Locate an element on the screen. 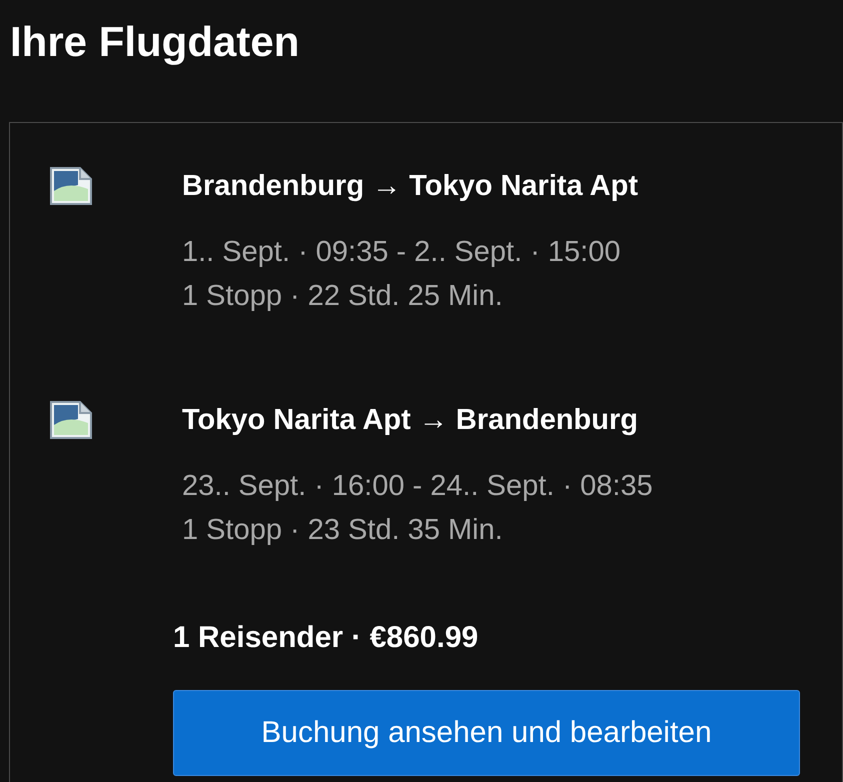 Image resolution: width=843 pixels, height=782 pixels. price-summary: 1 Reisender · €860.99 is located at coordinates (326, 638).